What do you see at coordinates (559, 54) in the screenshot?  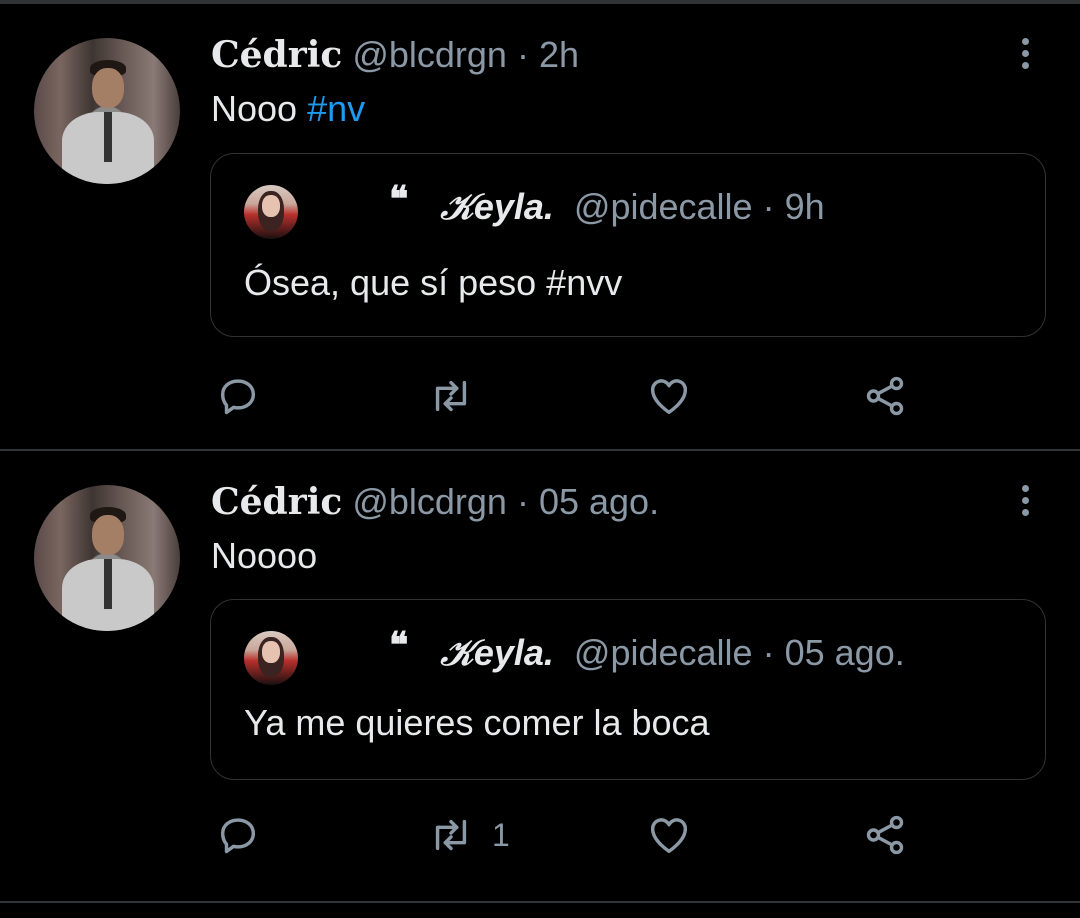 I see `timestamp: 2h` at bounding box center [559, 54].